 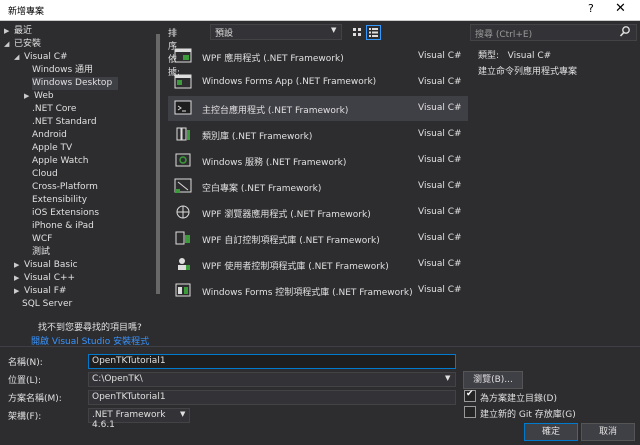 I want to click on grid-view-button, so click(x=357, y=32).